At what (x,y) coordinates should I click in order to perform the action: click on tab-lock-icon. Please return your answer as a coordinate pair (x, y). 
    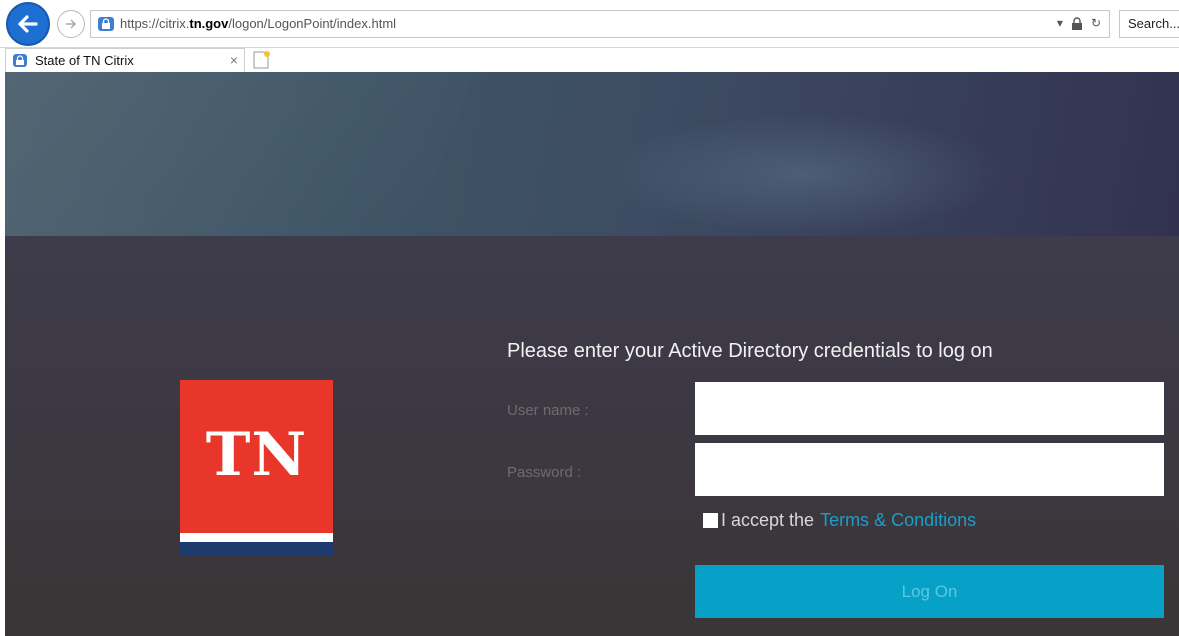
    Looking at the image, I should click on (20, 60).